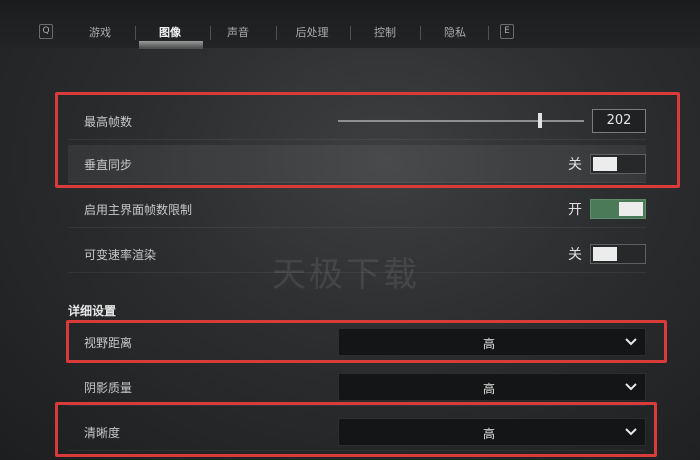 The height and width of the screenshot is (460, 700). What do you see at coordinates (575, 210) in the screenshot?
I see `toggle-state-label: 开` at bounding box center [575, 210].